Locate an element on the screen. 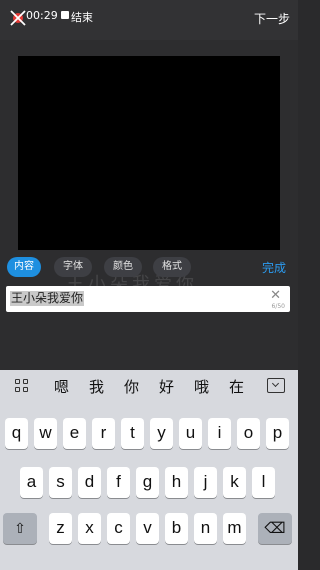 The width and height of the screenshot is (320, 570). subtitle-text-field: 王小朵我爱你 ✕ 6/50 is located at coordinates (148, 299).